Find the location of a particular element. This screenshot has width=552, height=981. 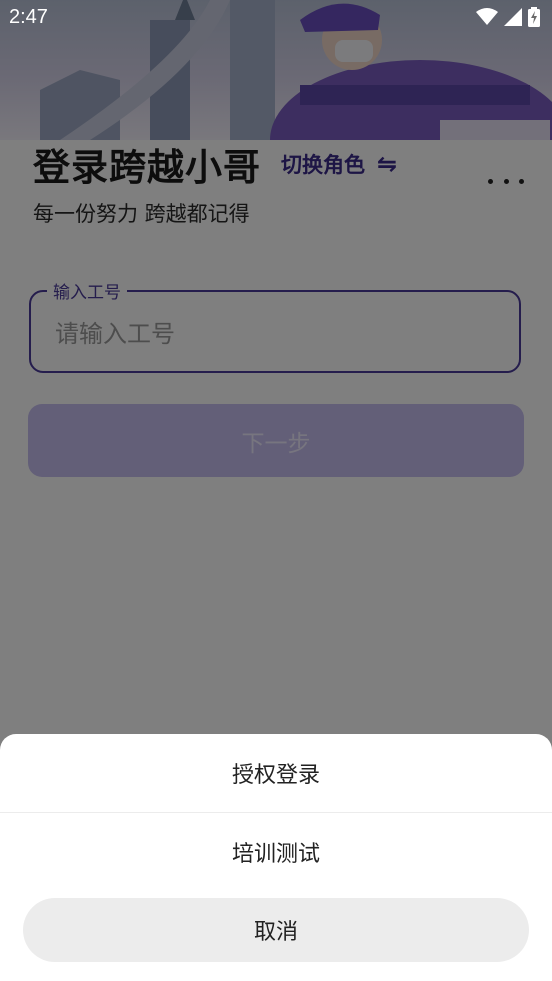

status-bar: 2:47 is located at coordinates (276, 19).